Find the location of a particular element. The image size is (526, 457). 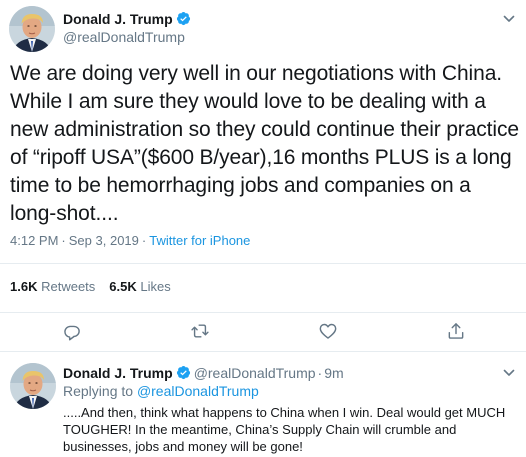

tweet-meta: 4:12 PM · Sep 3, 2019 · Twitter for iPhone is located at coordinates (130, 241).